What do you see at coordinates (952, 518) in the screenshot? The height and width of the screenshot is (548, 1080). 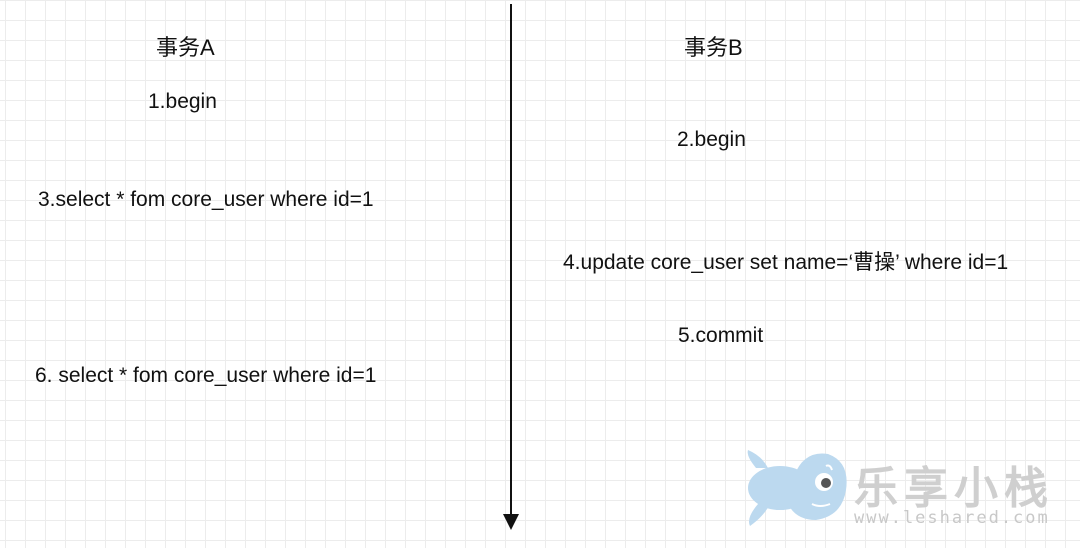 I see `watermark-url: www.leshared.com` at bounding box center [952, 518].